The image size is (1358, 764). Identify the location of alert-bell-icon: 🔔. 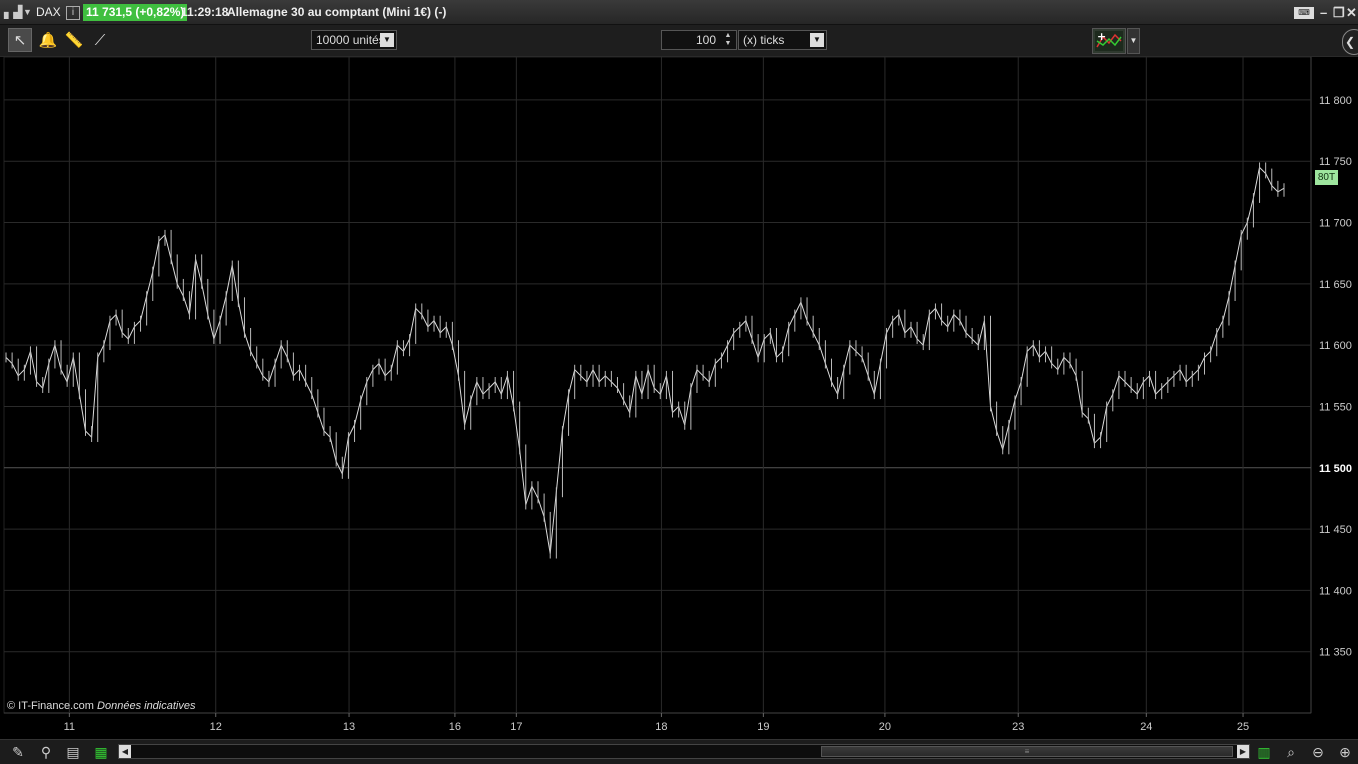
(48, 40).